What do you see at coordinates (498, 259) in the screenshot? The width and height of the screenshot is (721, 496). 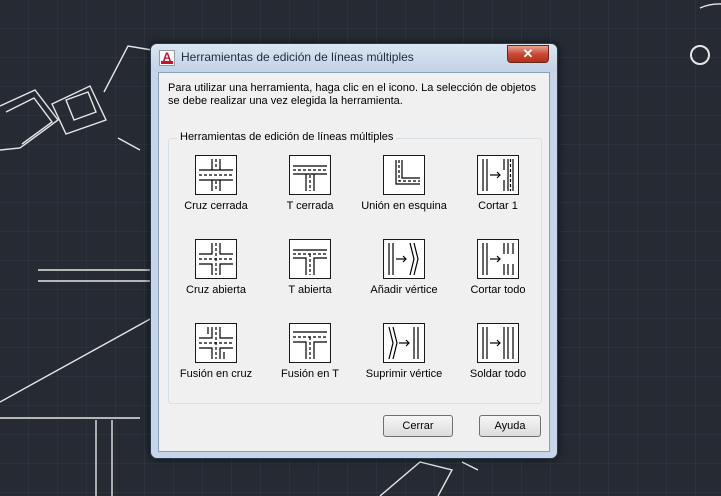 I see `cut-all-icon` at bounding box center [498, 259].